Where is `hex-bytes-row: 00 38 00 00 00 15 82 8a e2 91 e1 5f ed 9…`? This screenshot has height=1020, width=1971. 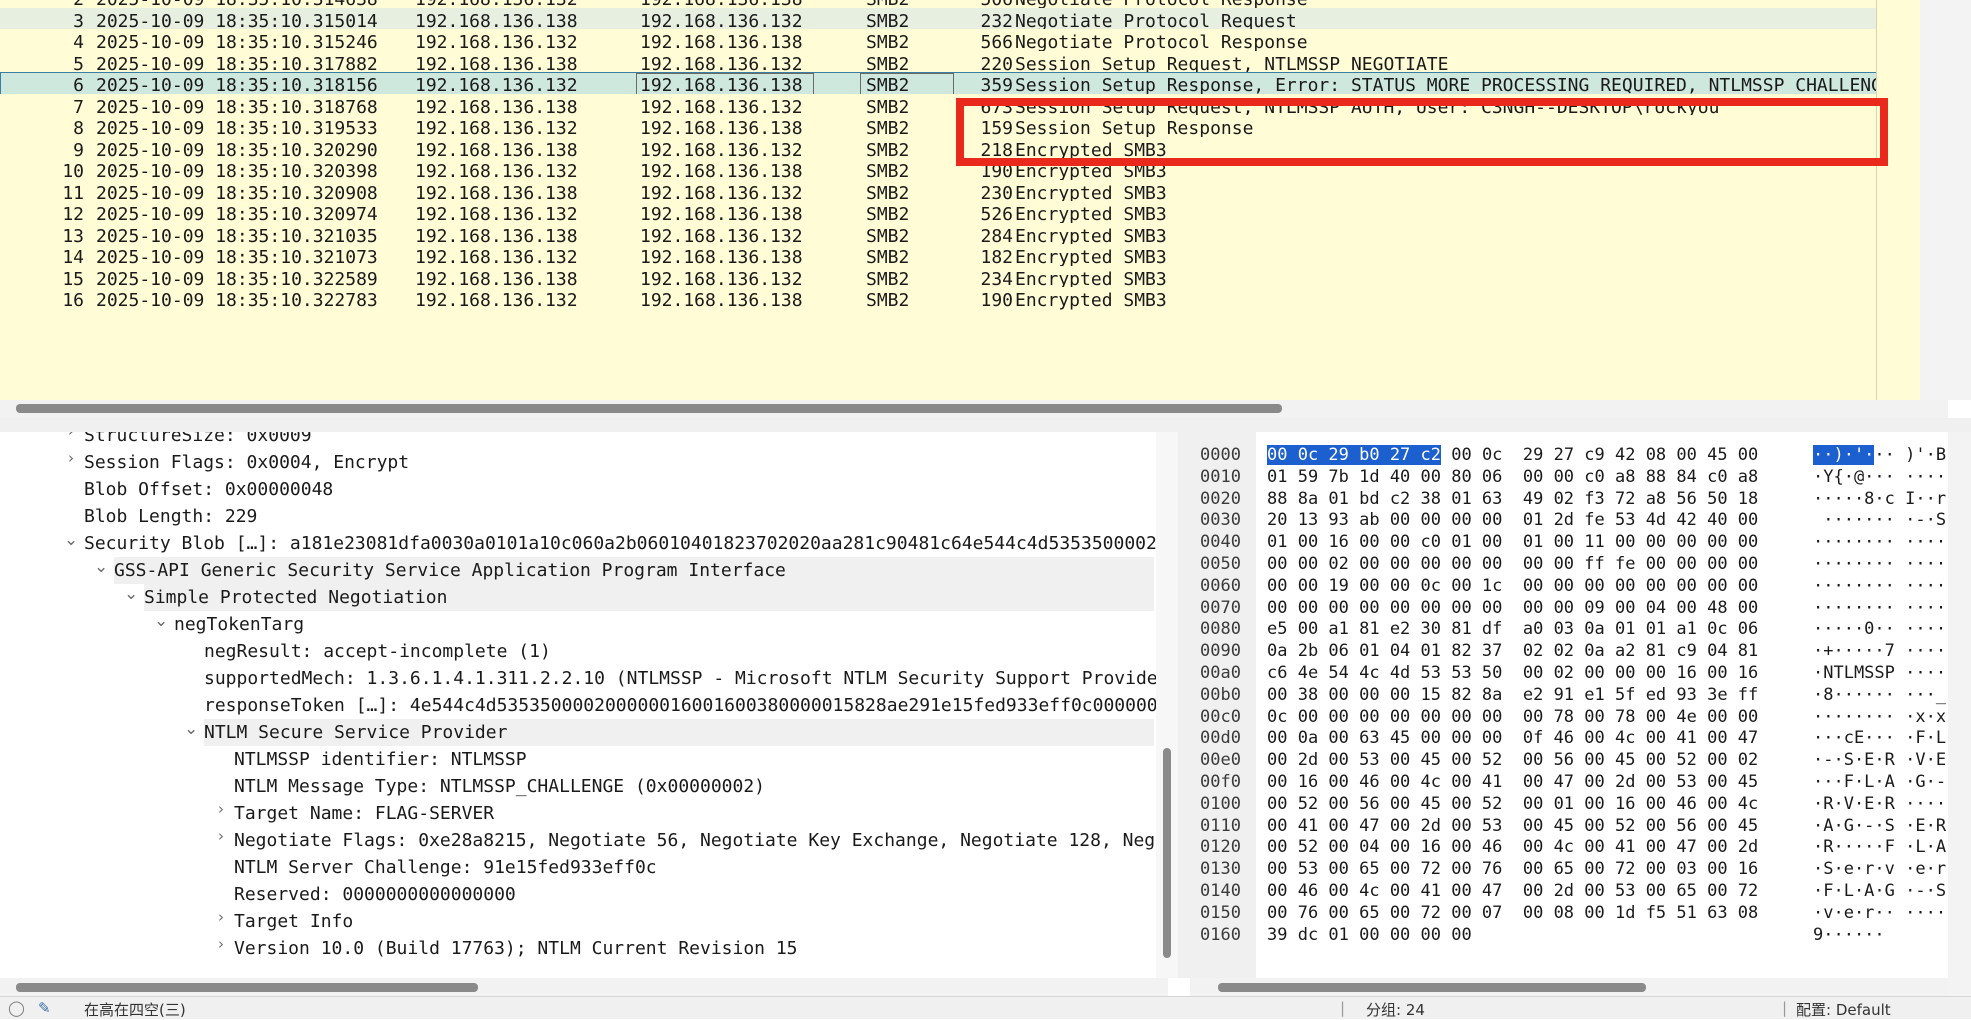
hex-bytes-row: 00 38 00 00 00 15 82 8a e2 91 e1 5f ed 9… is located at coordinates (1512, 695).